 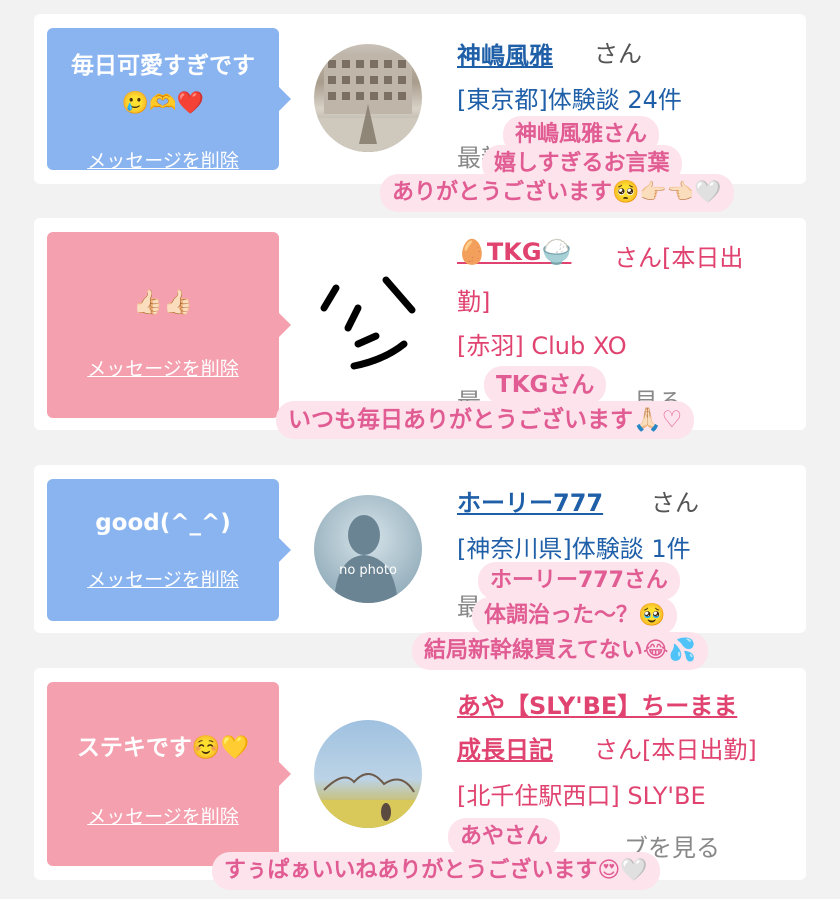 I want to click on user-info: [東京都]体験談 24件, so click(x=569, y=100).